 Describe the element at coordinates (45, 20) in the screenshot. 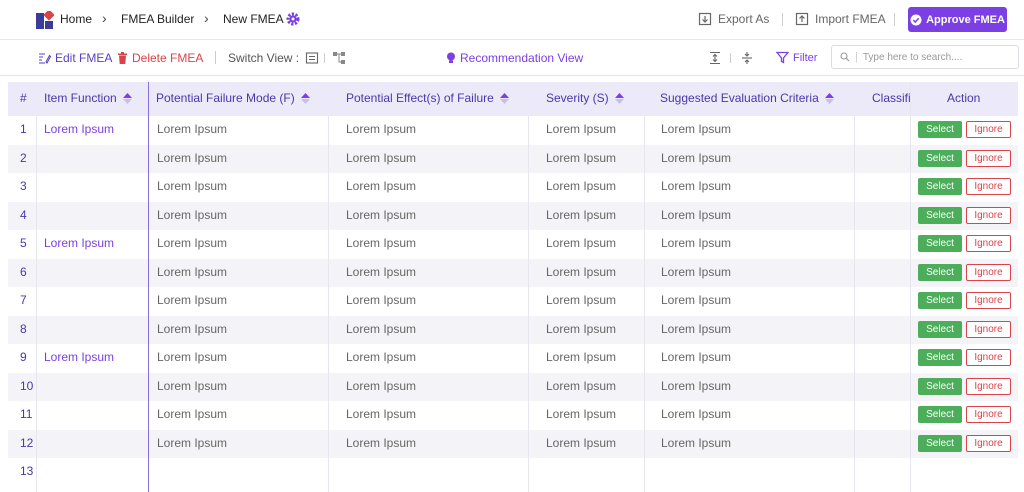

I see `app-logo-icon` at that location.